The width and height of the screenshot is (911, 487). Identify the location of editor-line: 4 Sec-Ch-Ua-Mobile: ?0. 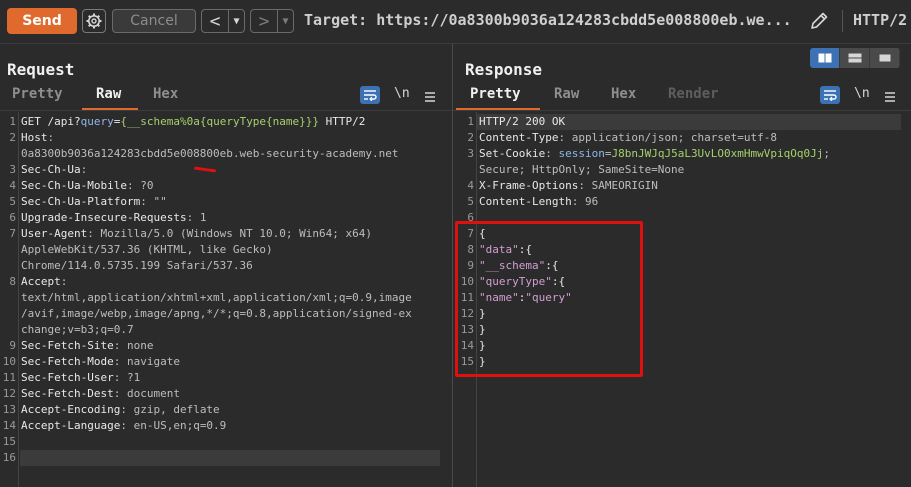
(226, 186).